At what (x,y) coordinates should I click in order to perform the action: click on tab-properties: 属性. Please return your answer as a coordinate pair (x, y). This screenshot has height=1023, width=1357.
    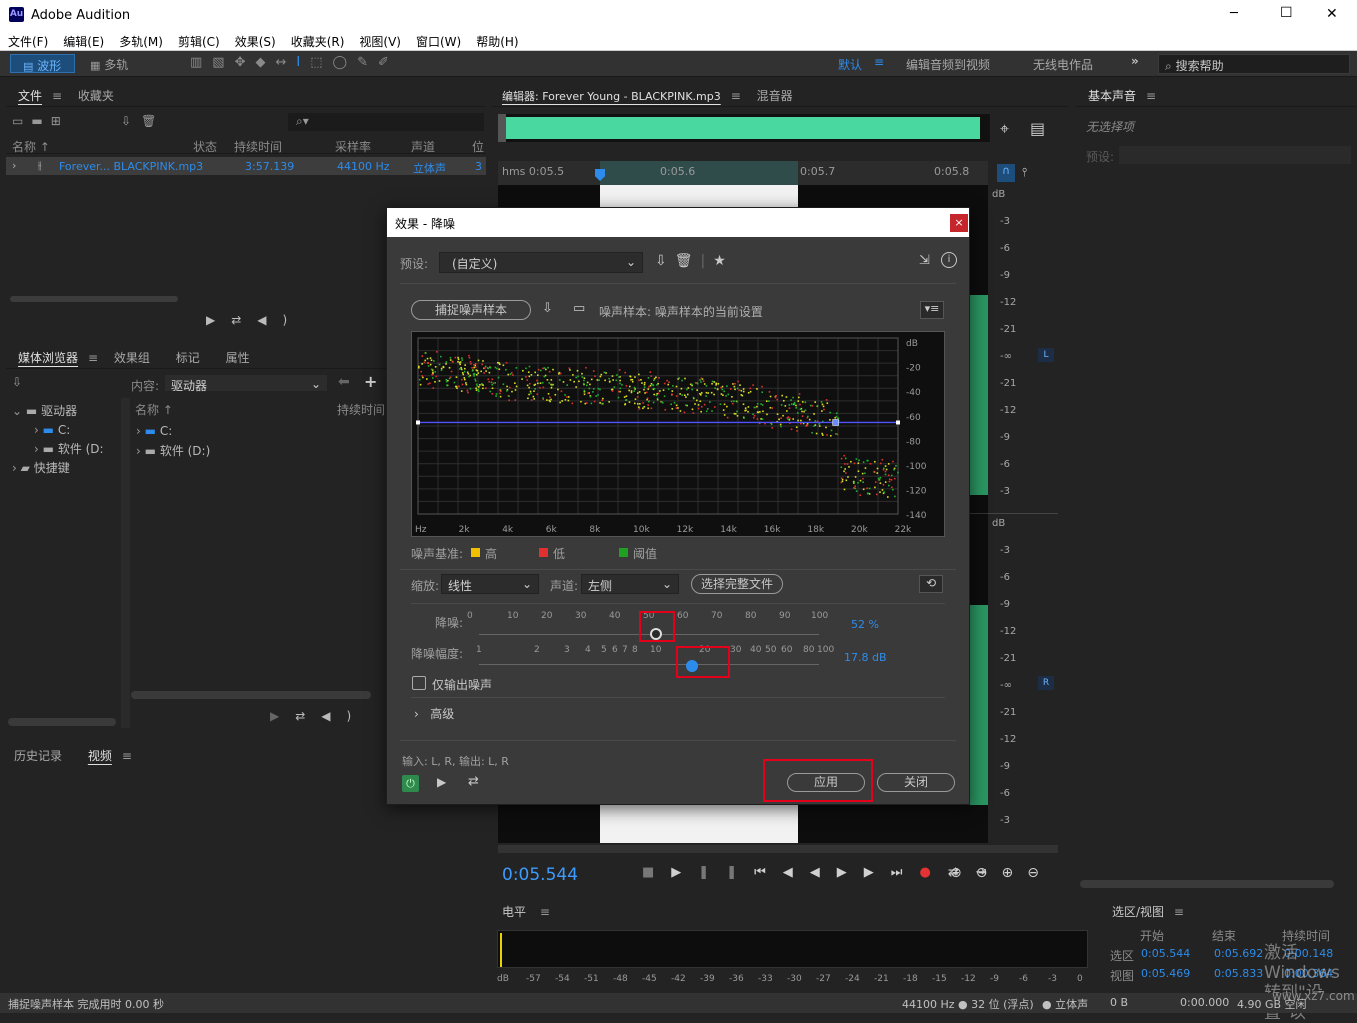
    Looking at the image, I should click on (237, 354).